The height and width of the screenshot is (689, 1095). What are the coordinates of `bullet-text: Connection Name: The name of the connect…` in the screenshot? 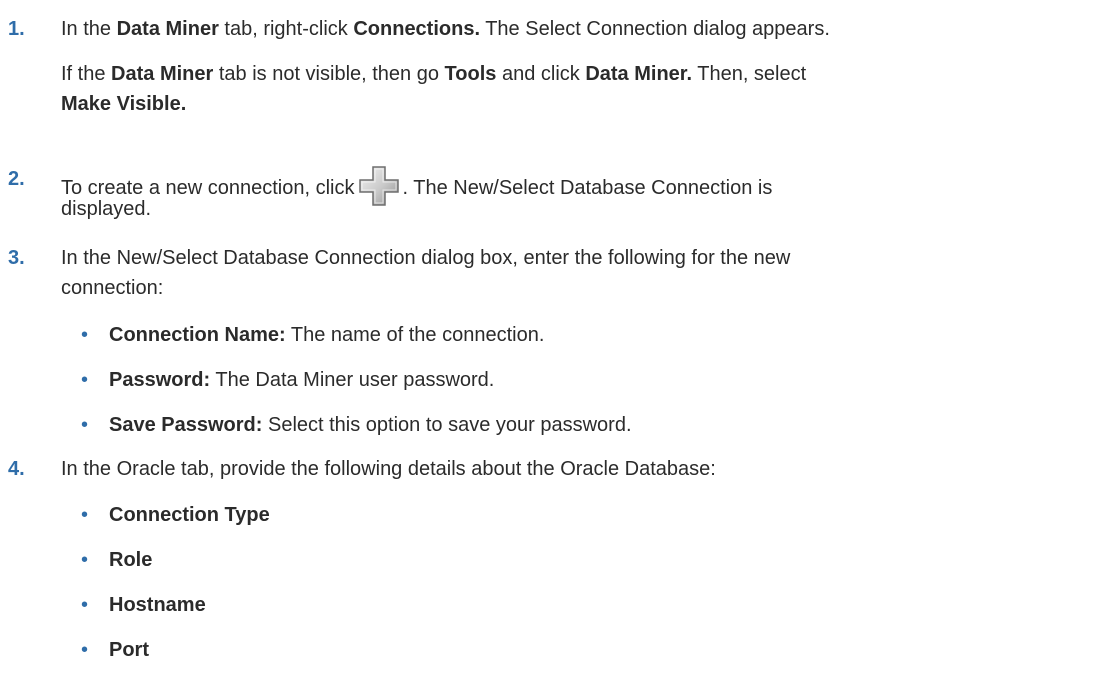 It's located at (599, 335).